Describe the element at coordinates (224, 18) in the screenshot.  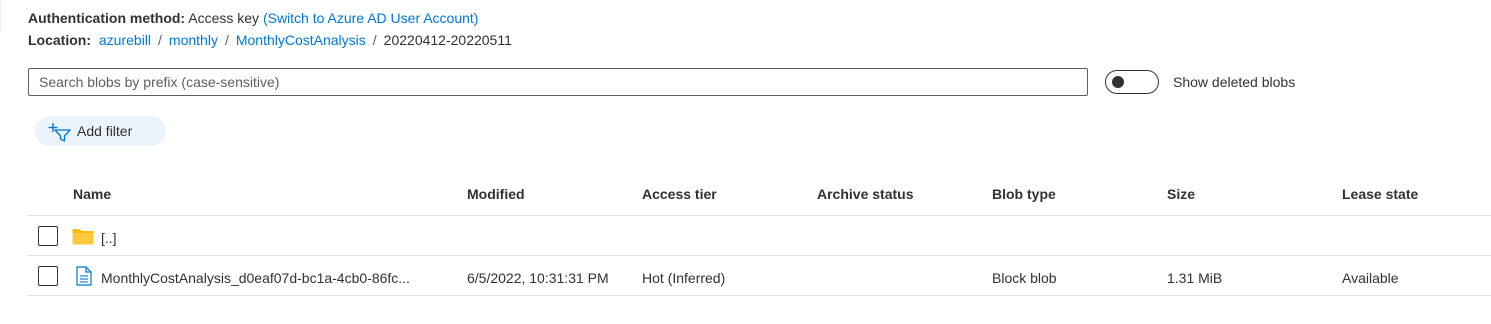
I see `auth-method-value: Access key` at that location.